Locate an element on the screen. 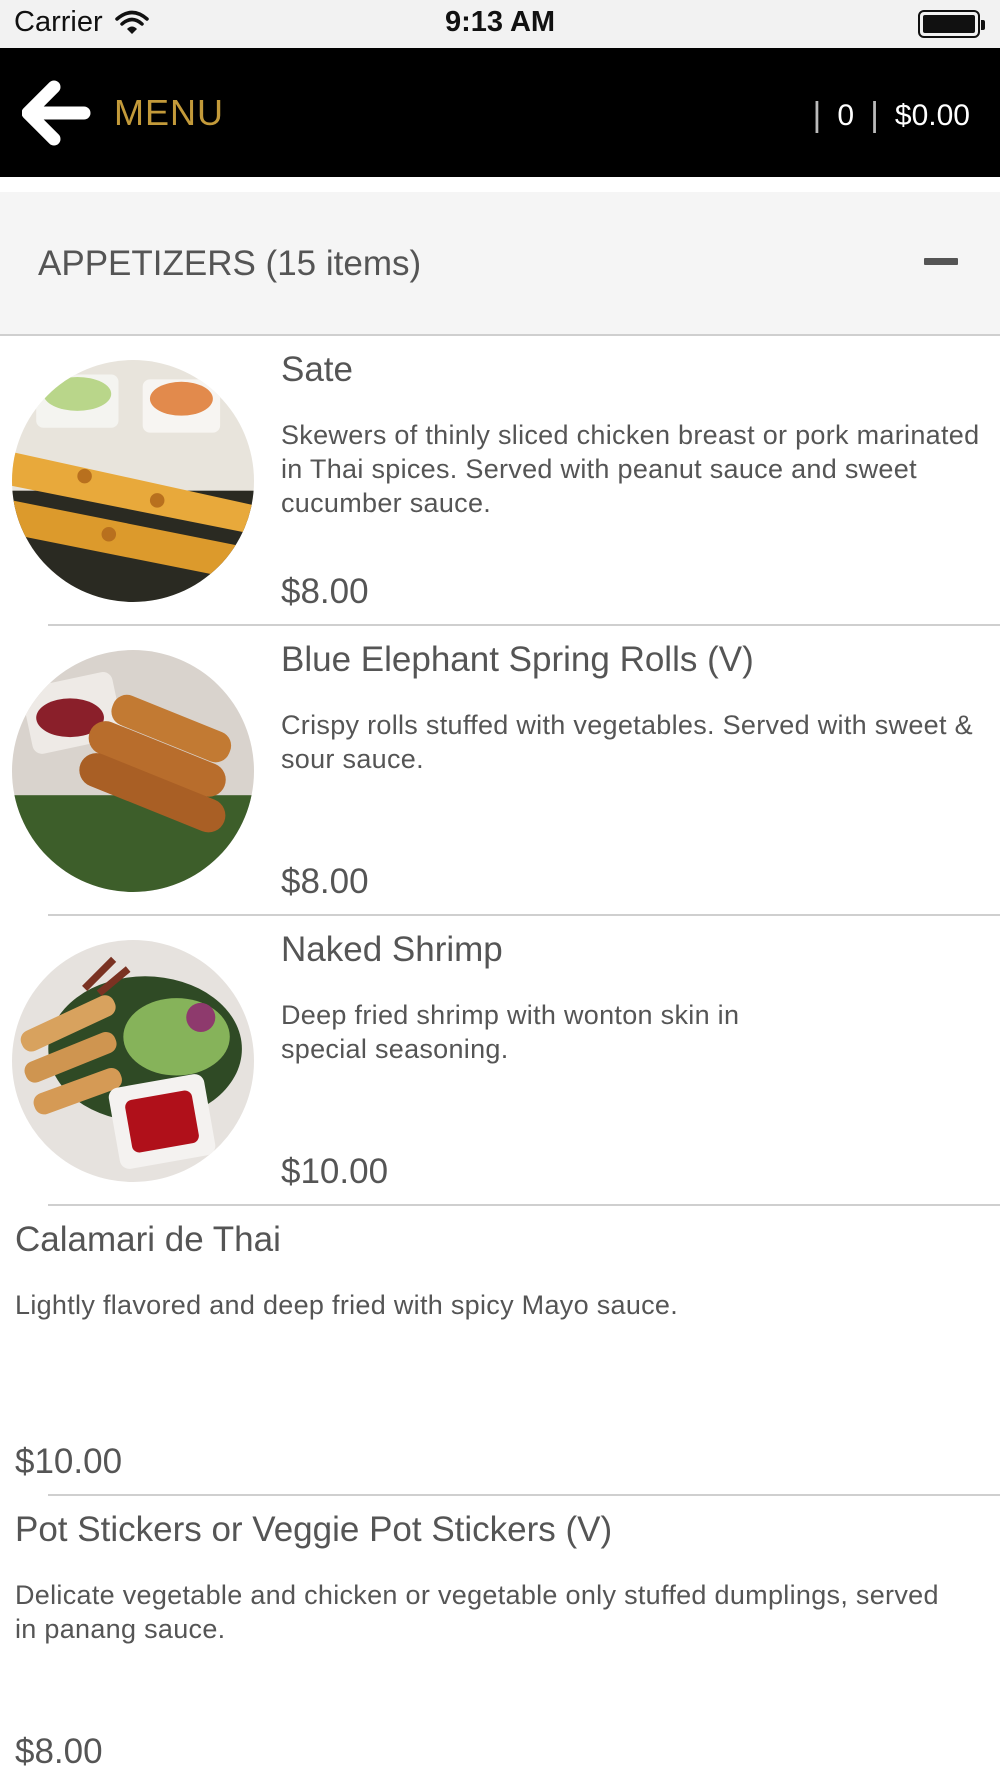 The image size is (1000, 1778). item-name: Pot Stickers or Veggie Pot Stickers (V) is located at coordinates (314, 1529).